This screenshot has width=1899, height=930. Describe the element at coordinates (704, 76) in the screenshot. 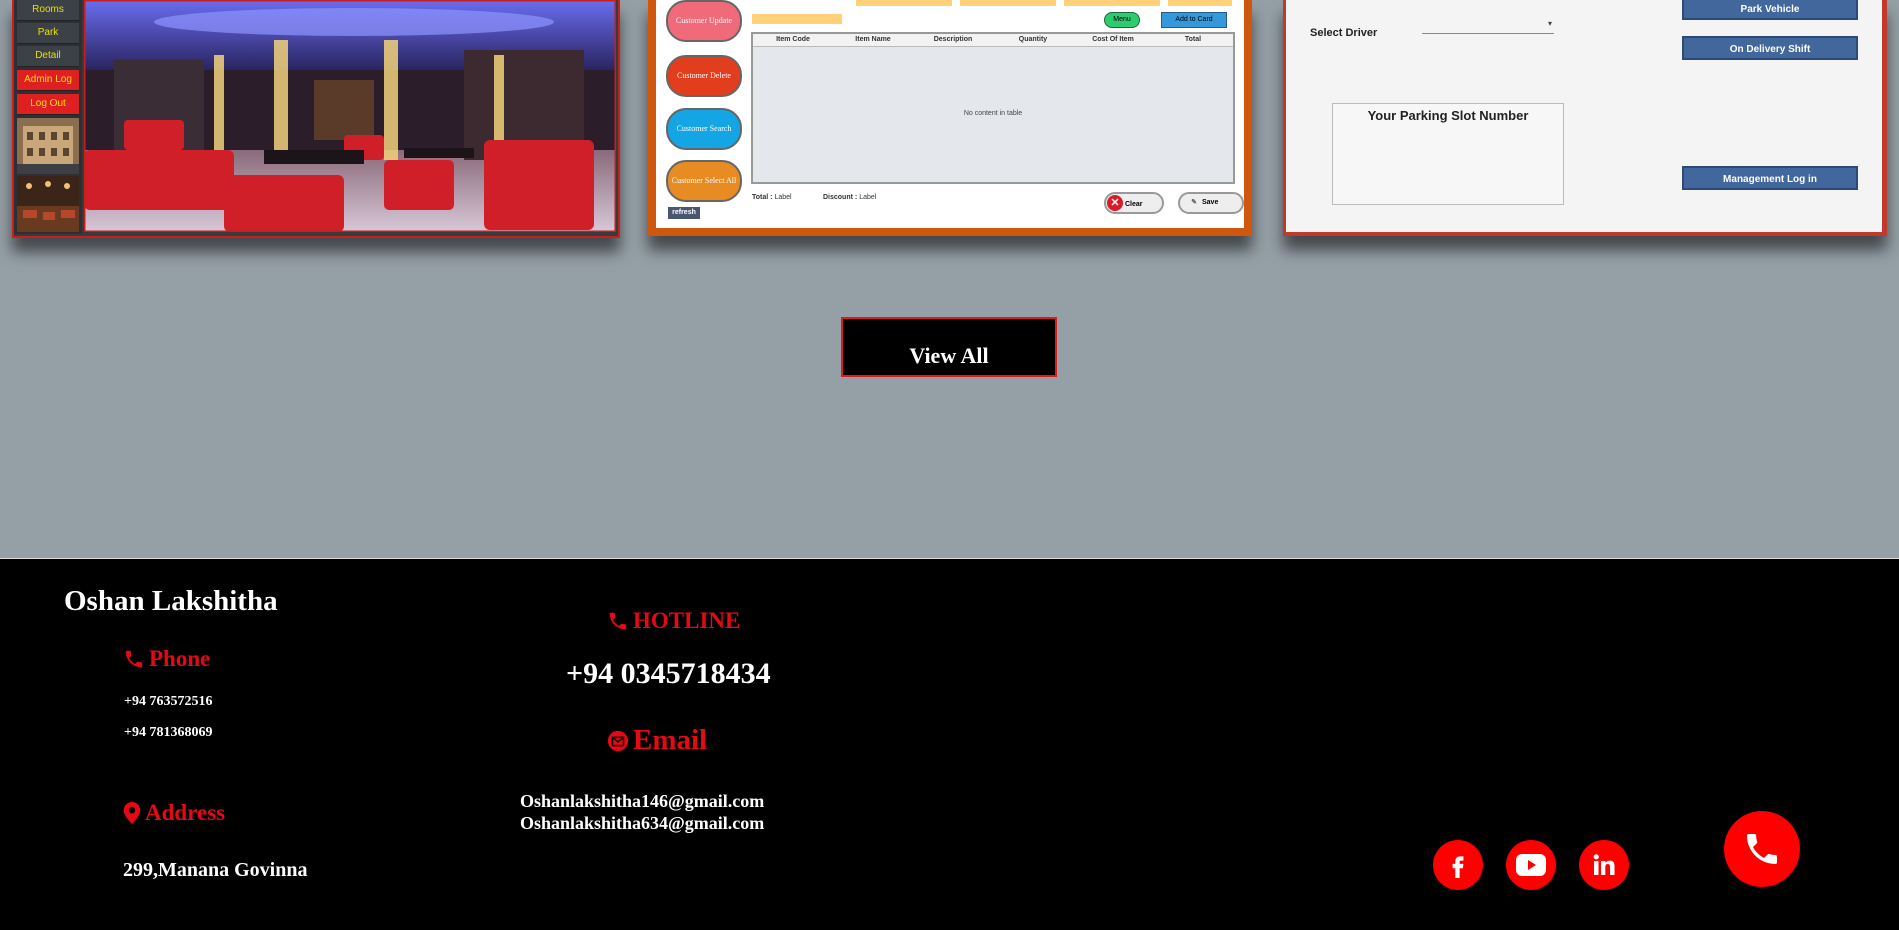

I see `customer-delete-button: Customer Delete` at that location.